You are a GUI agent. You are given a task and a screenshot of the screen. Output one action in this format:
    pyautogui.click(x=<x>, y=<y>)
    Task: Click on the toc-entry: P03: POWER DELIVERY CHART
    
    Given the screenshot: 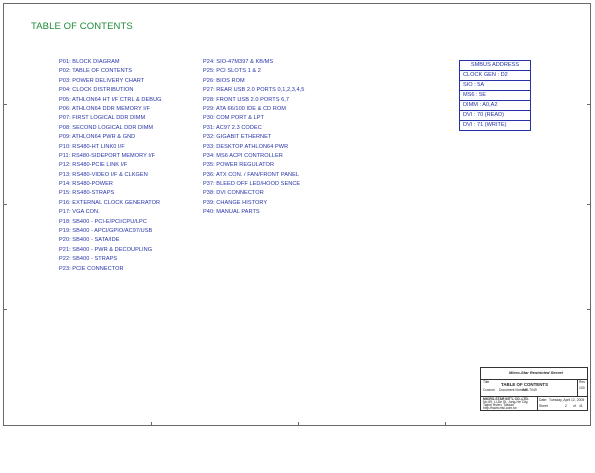 What is the action you would take?
    pyautogui.click(x=102, y=80)
    